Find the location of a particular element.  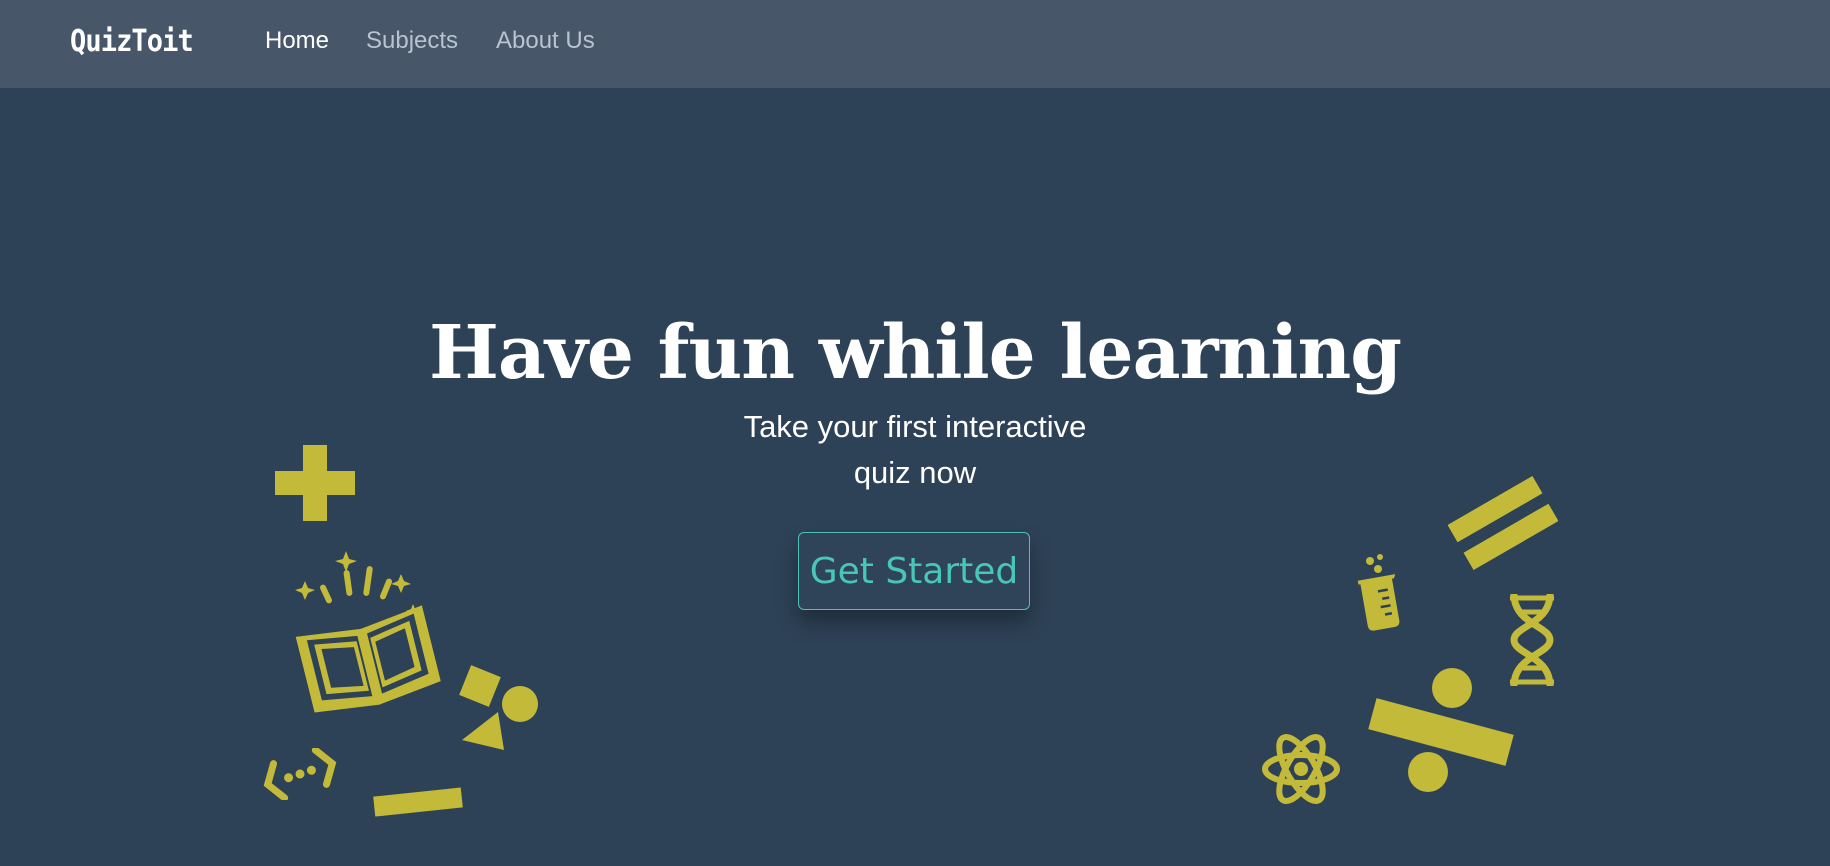

beaker-icon is located at coordinates (1378, 592).